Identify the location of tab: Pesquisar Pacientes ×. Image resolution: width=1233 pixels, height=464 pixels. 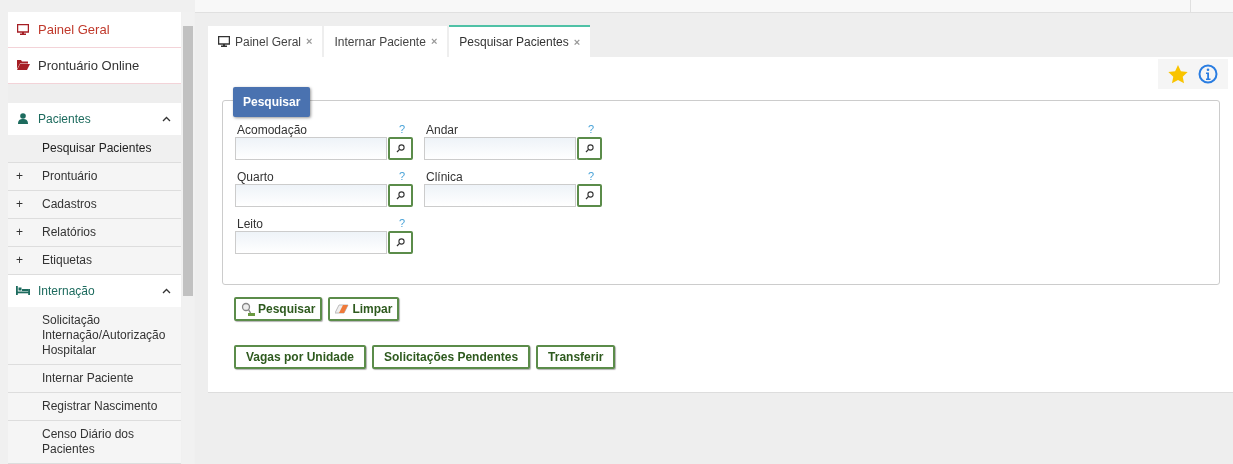
(520, 41).